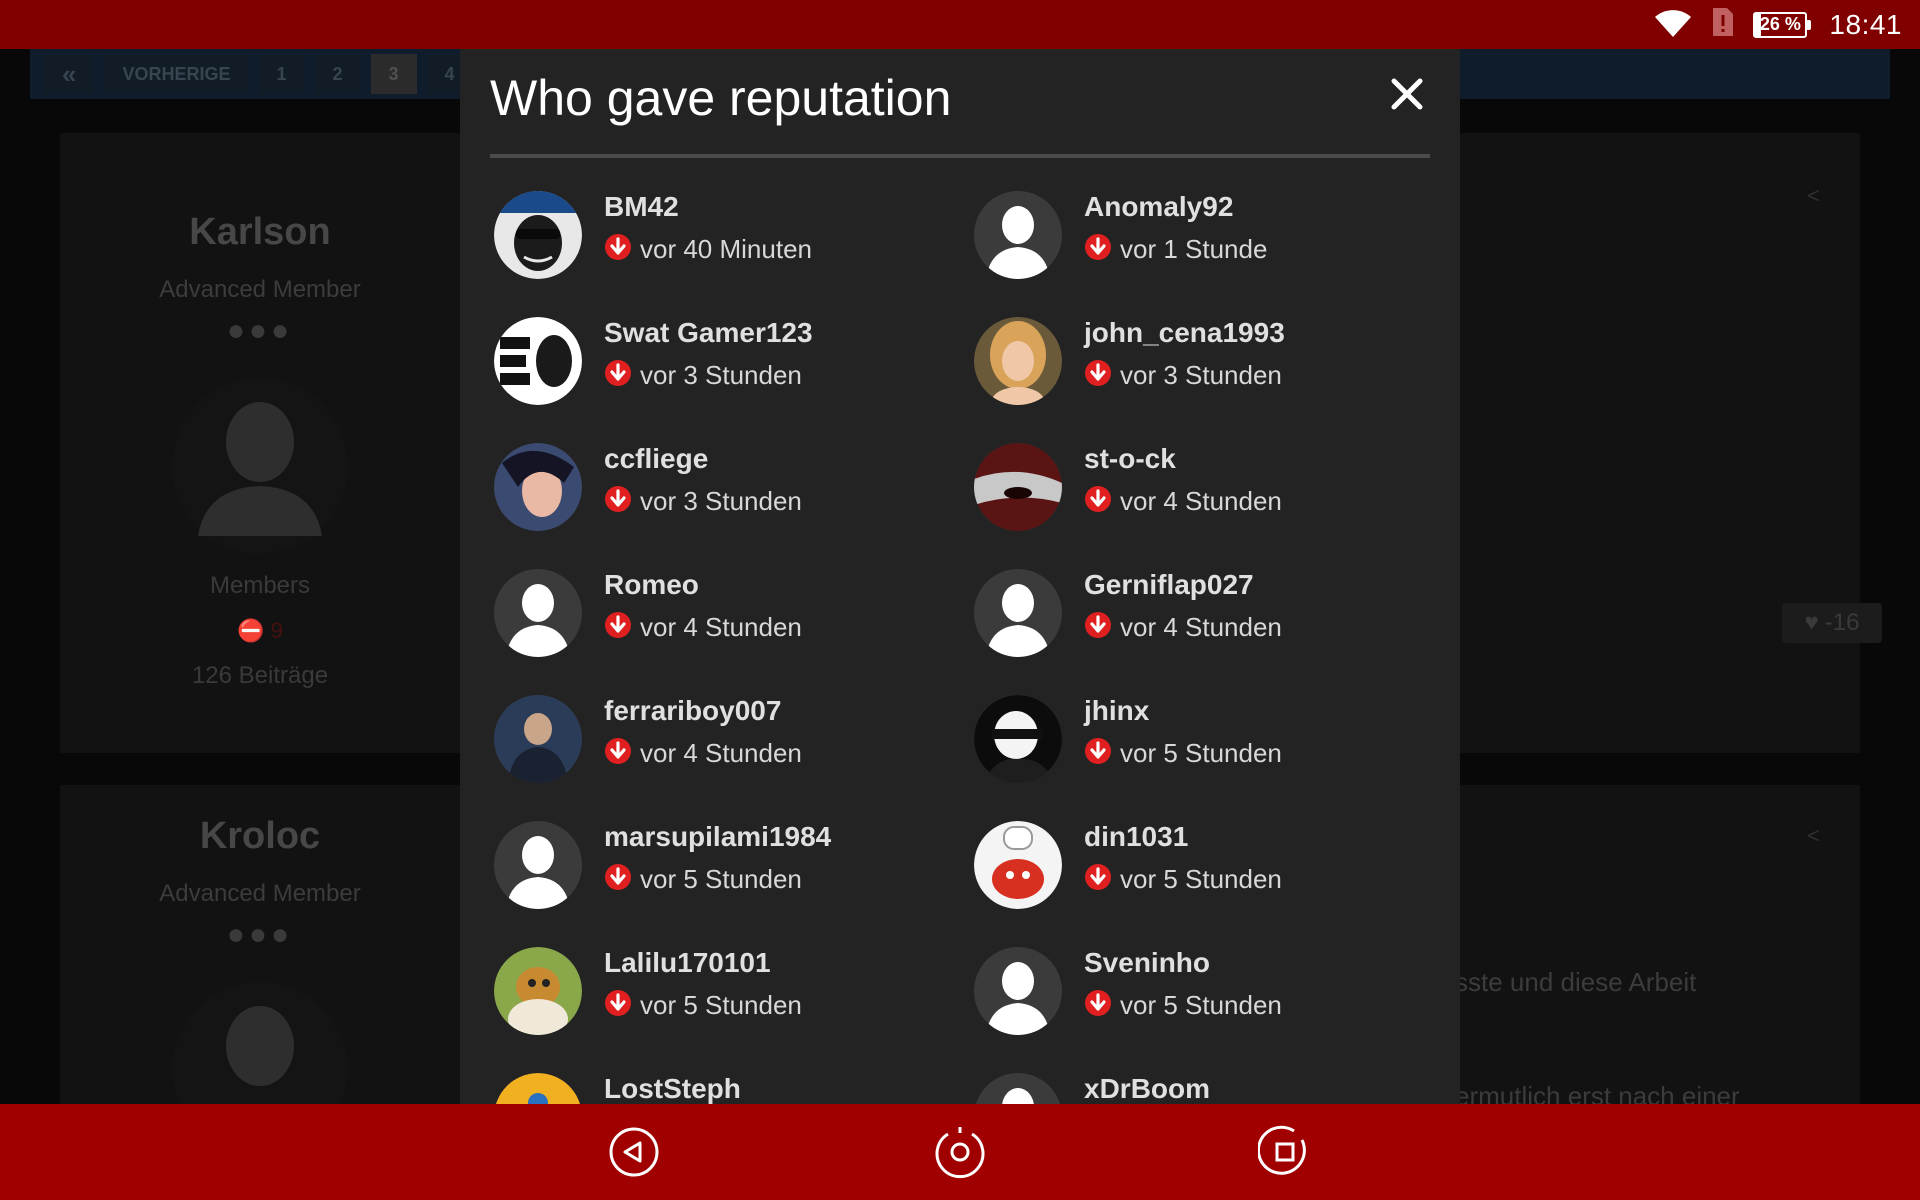 The height and width of the screenshot is (1200, 1920). Describe the element at coordinates (641, 207) in the screenshot. I see `username-link: BM42` at that location.